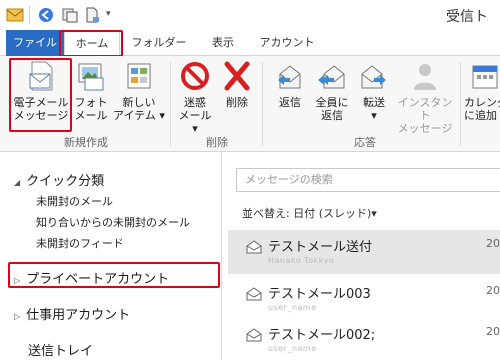 The height and width of the screenshot is (360, 500). I want to click on im-label-2: メッセージ, so click(425, 128).